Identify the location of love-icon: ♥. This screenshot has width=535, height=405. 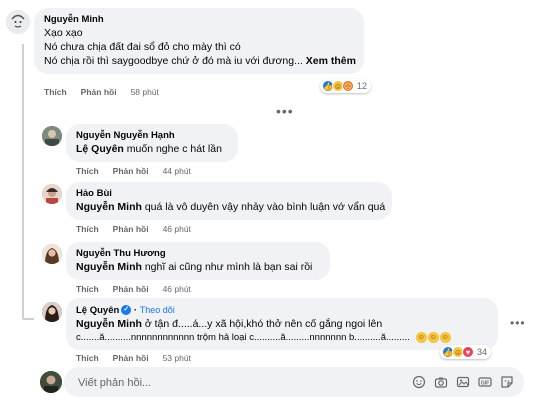
(468, 352).